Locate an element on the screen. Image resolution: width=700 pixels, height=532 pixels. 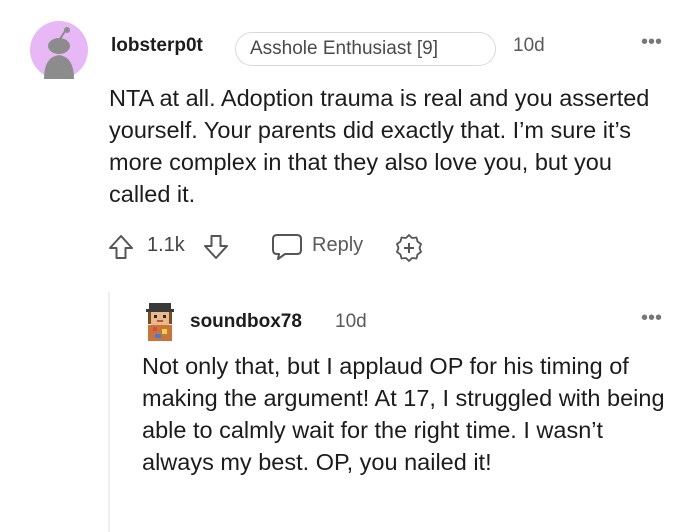
reply-button is located at coordinates (287, 247).